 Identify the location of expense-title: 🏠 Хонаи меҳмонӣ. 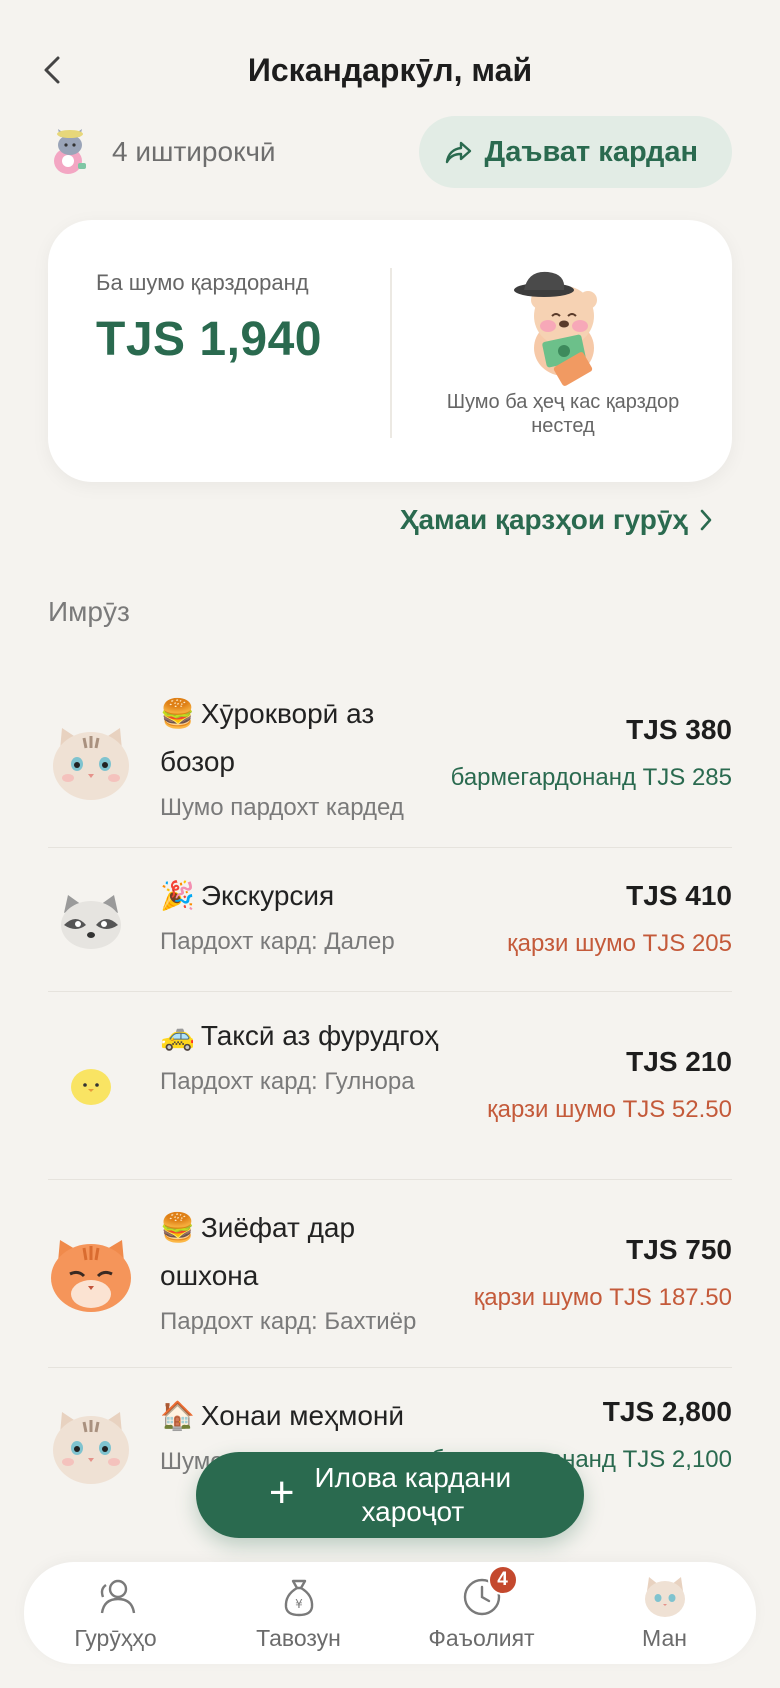
(305, 1416).